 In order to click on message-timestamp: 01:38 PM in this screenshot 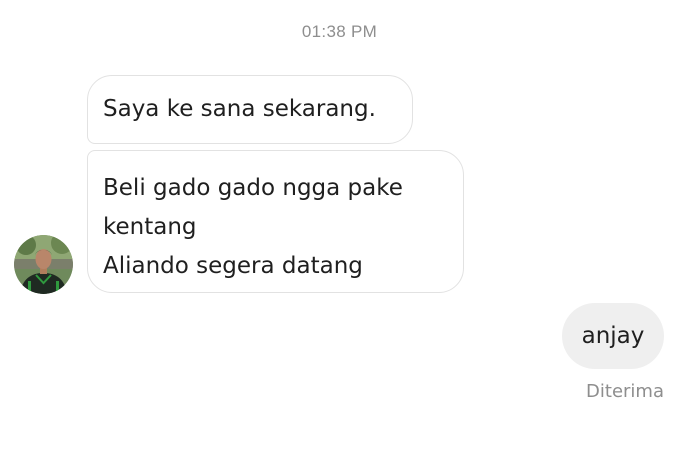, I will do `click(339, 31)`.